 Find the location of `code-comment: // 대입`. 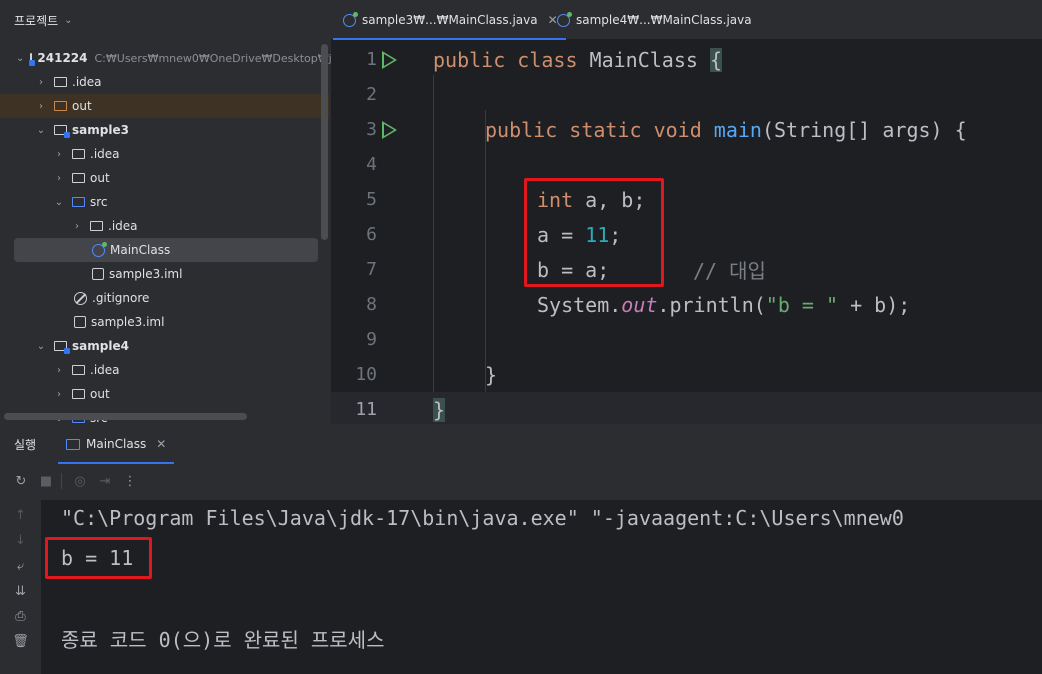

code-comment: // 대입 is located at coordinates (729, 271).